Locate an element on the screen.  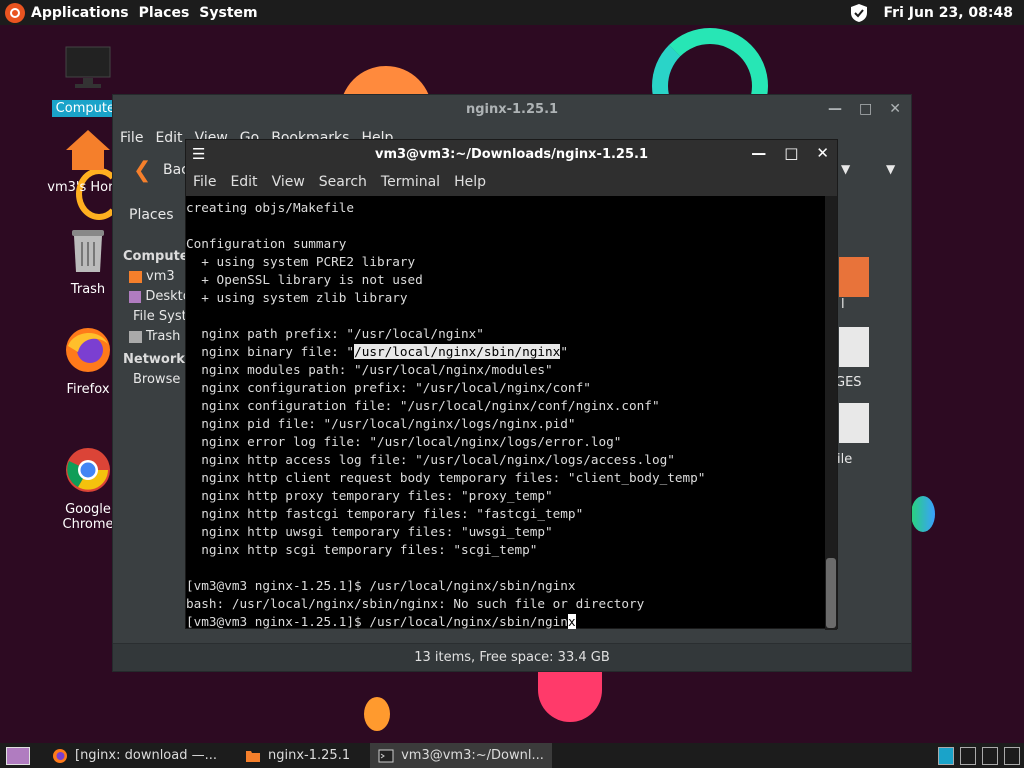
places-menu: Places is located at coordinates (164, 13).